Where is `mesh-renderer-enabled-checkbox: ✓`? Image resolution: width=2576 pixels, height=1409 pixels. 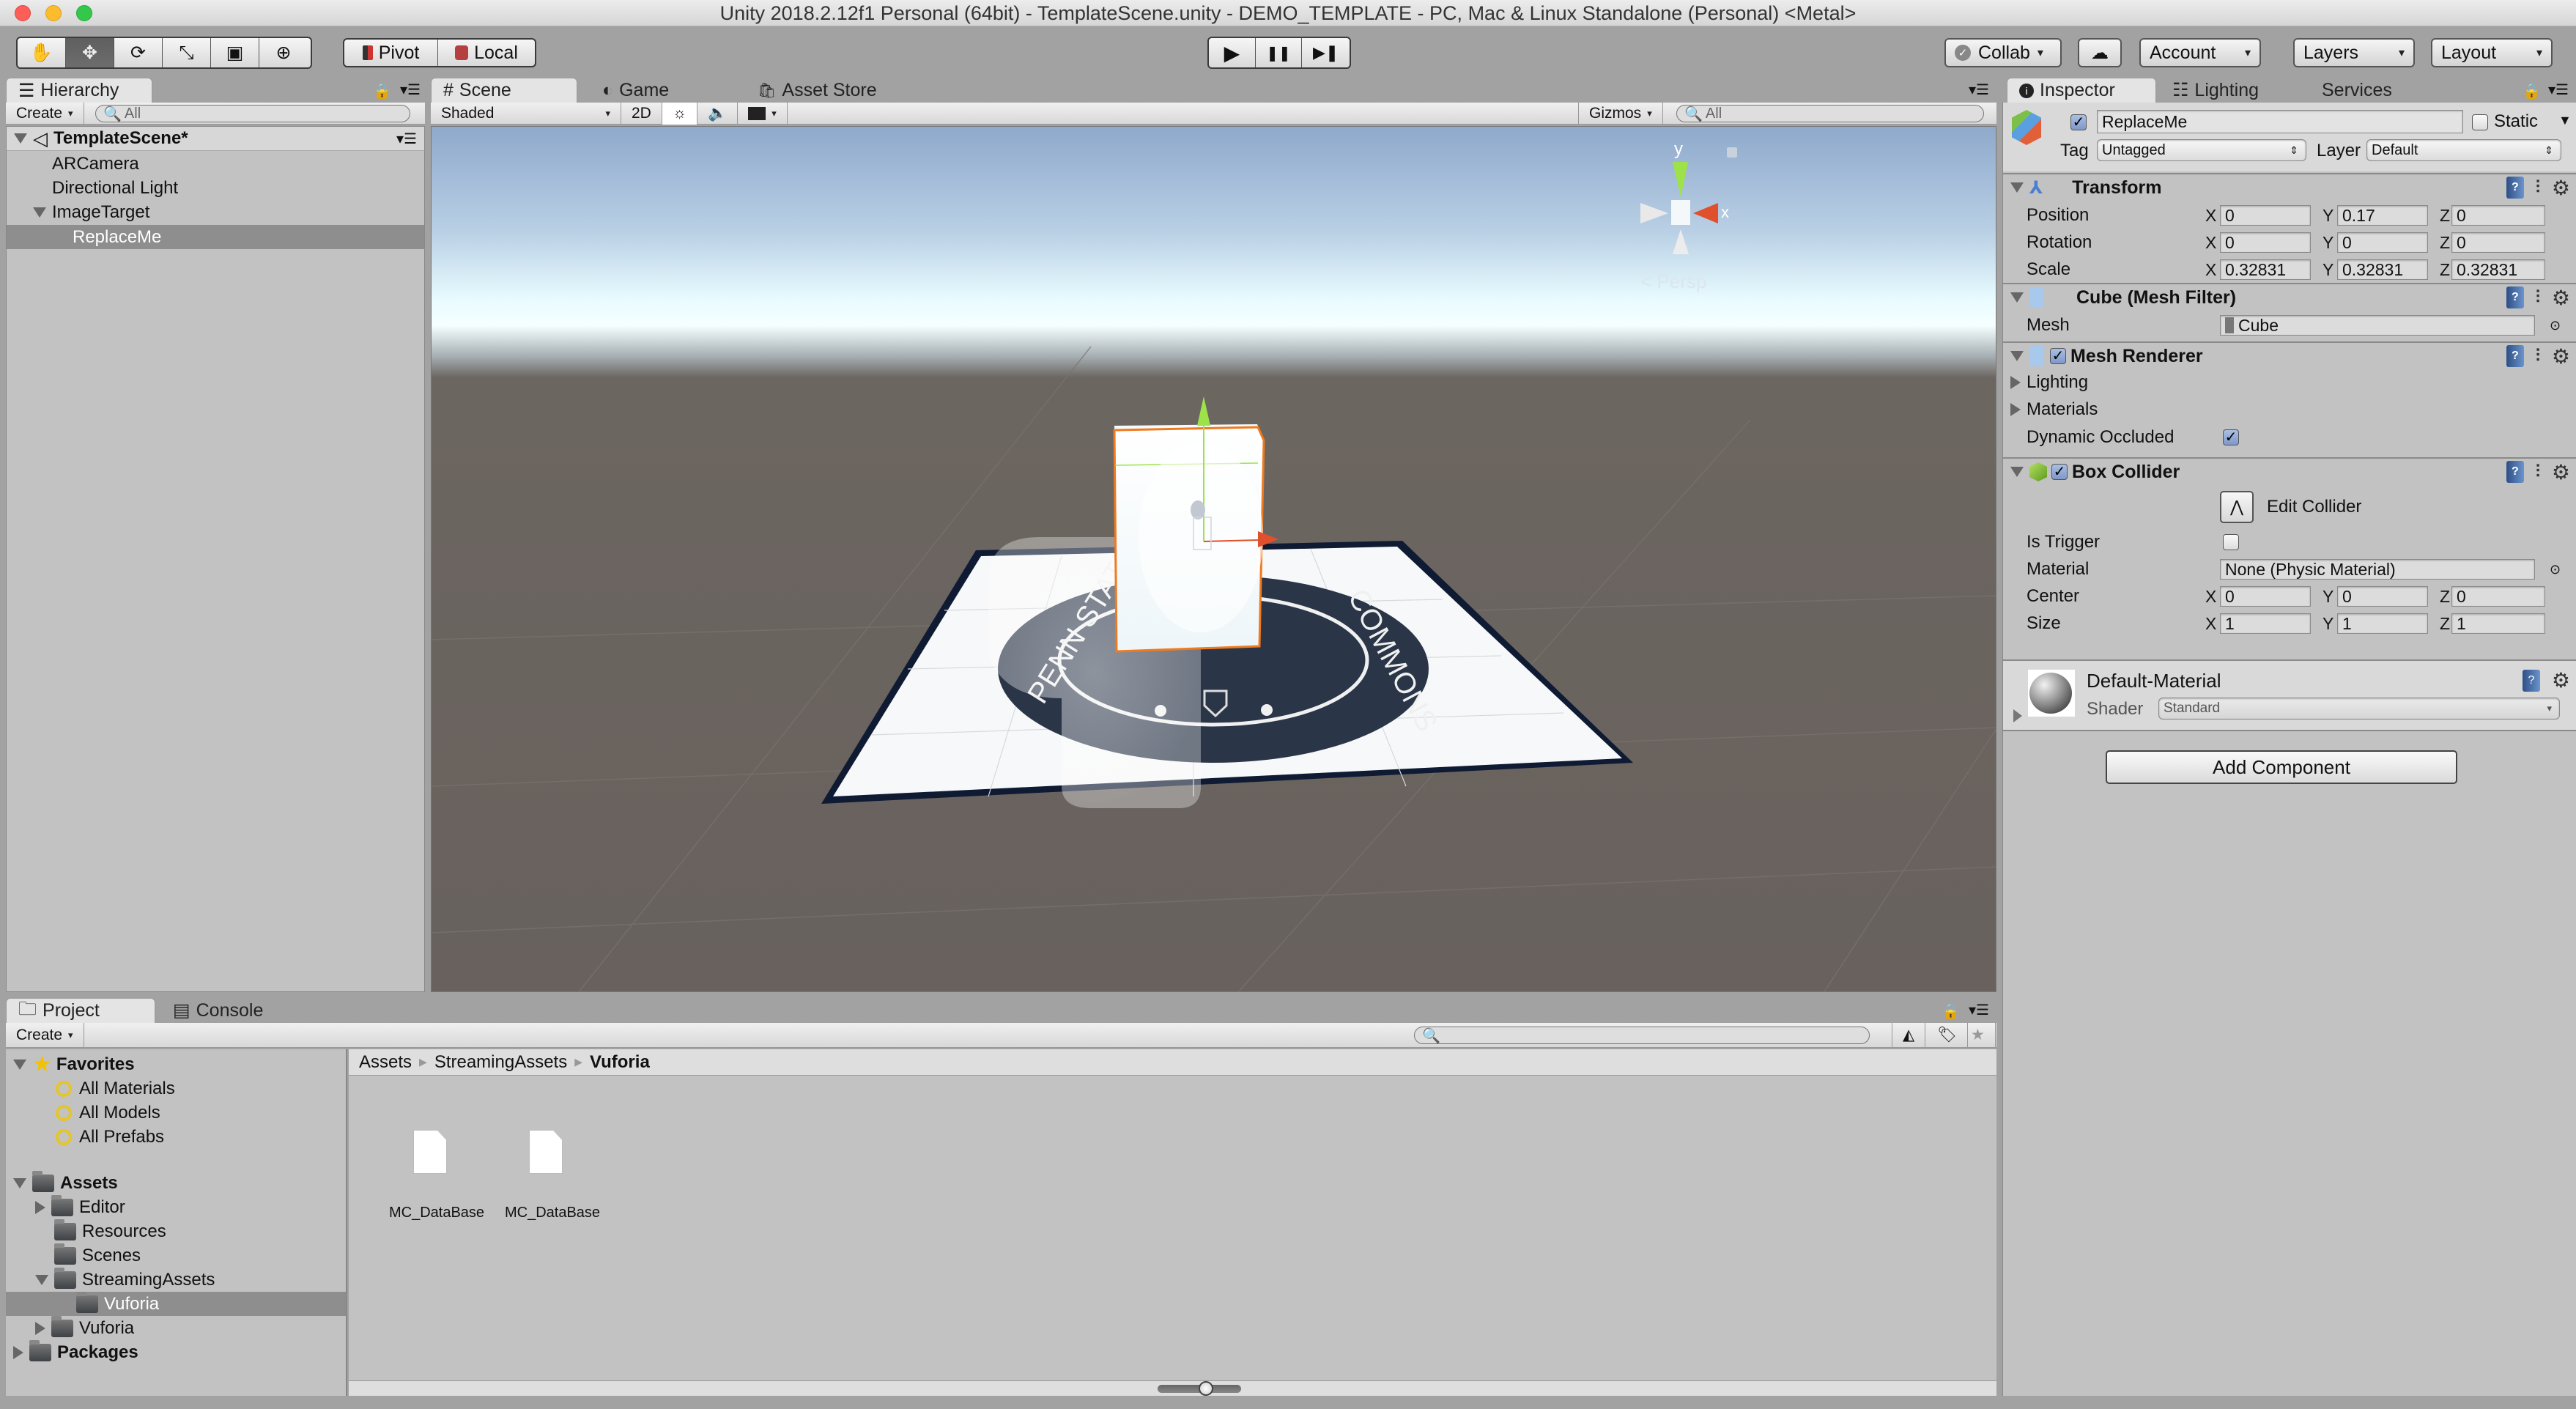
mesh-renderer-enabled-checkbox: ✓ is located at coordinates (2058, 356).